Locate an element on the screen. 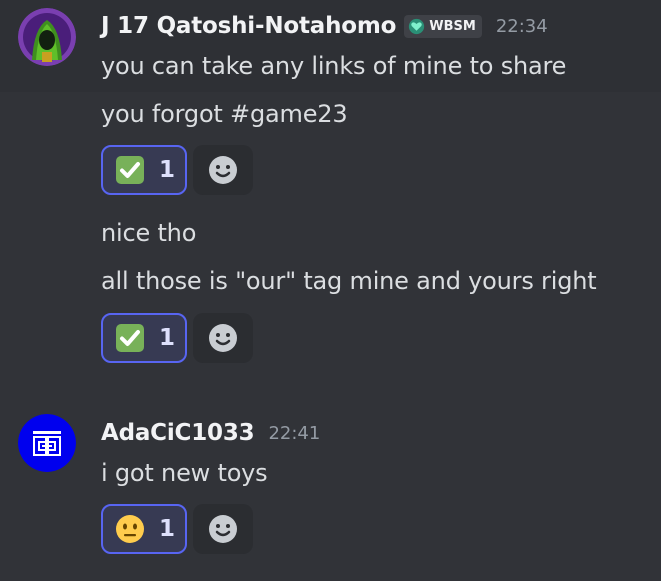 This screenshot has width=661, height=581. guild-tag-badge: WBSM is located at coordinates (443, 26).